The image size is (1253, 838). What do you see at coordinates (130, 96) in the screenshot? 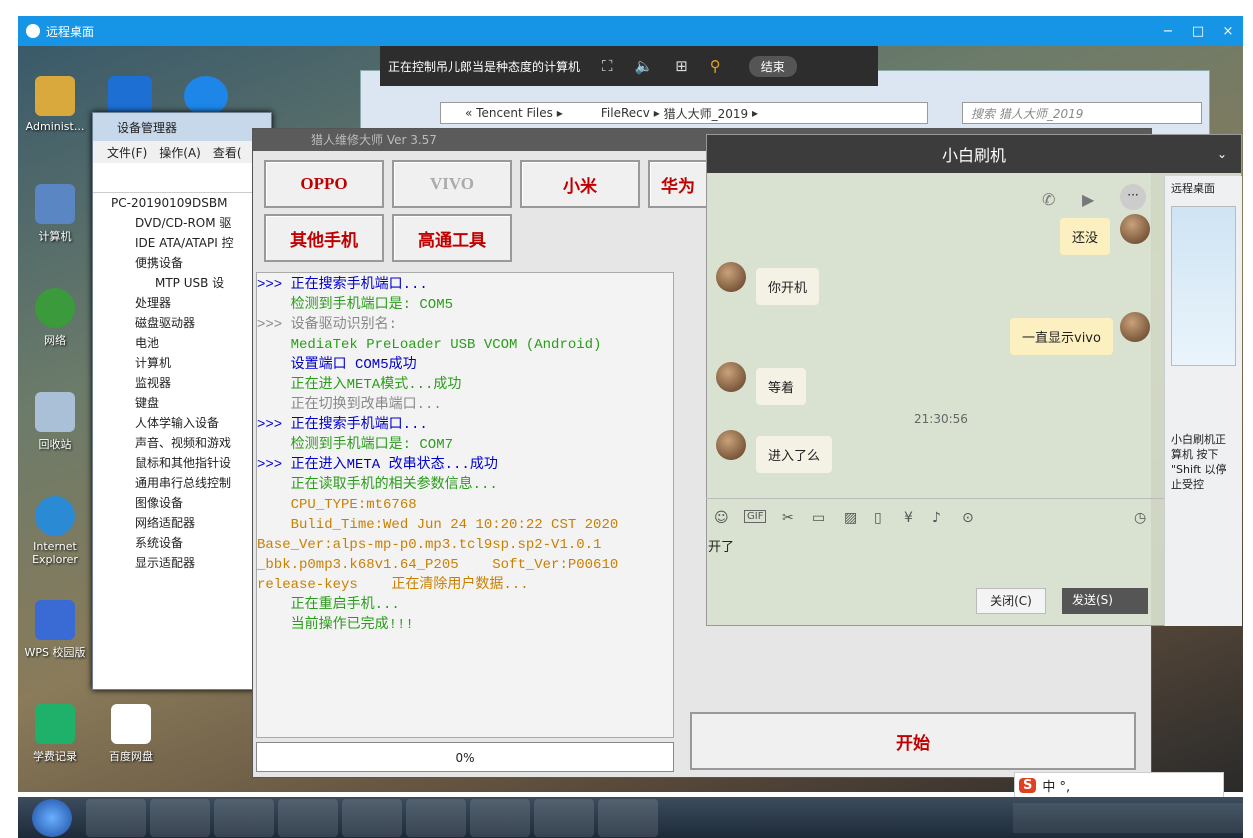
I see `settings-app-icon` at bounding box center [130, 96].